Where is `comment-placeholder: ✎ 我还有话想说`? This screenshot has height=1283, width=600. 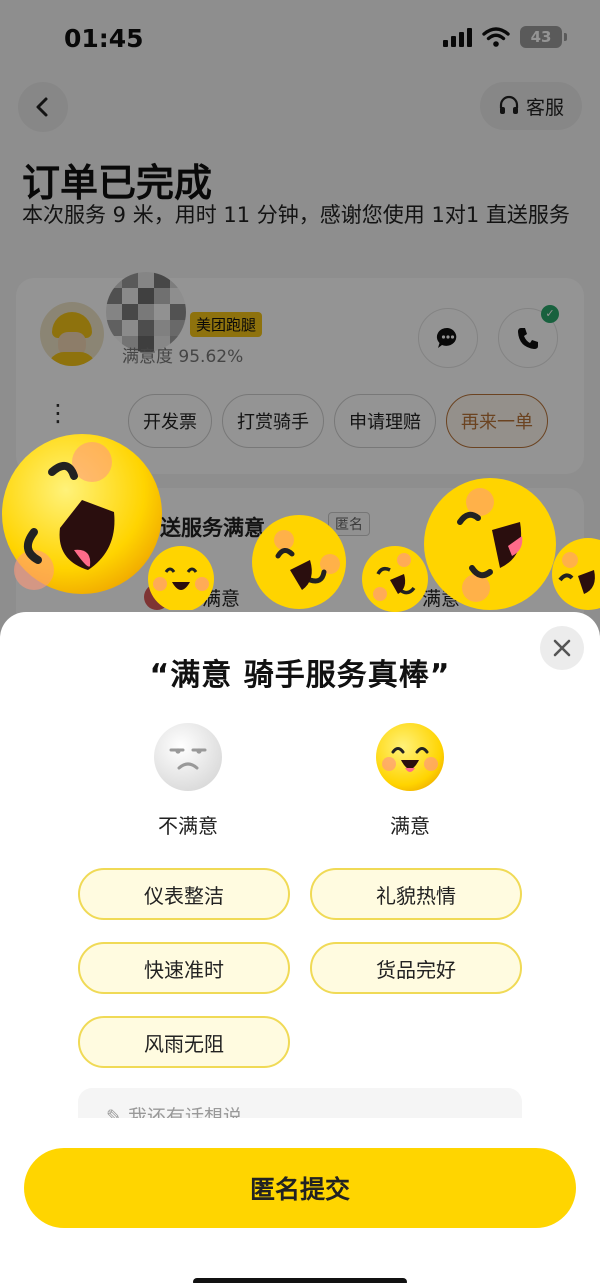
comment-placeholder: ✎ 我还有话想说 is located at coordinates (174, 1112).